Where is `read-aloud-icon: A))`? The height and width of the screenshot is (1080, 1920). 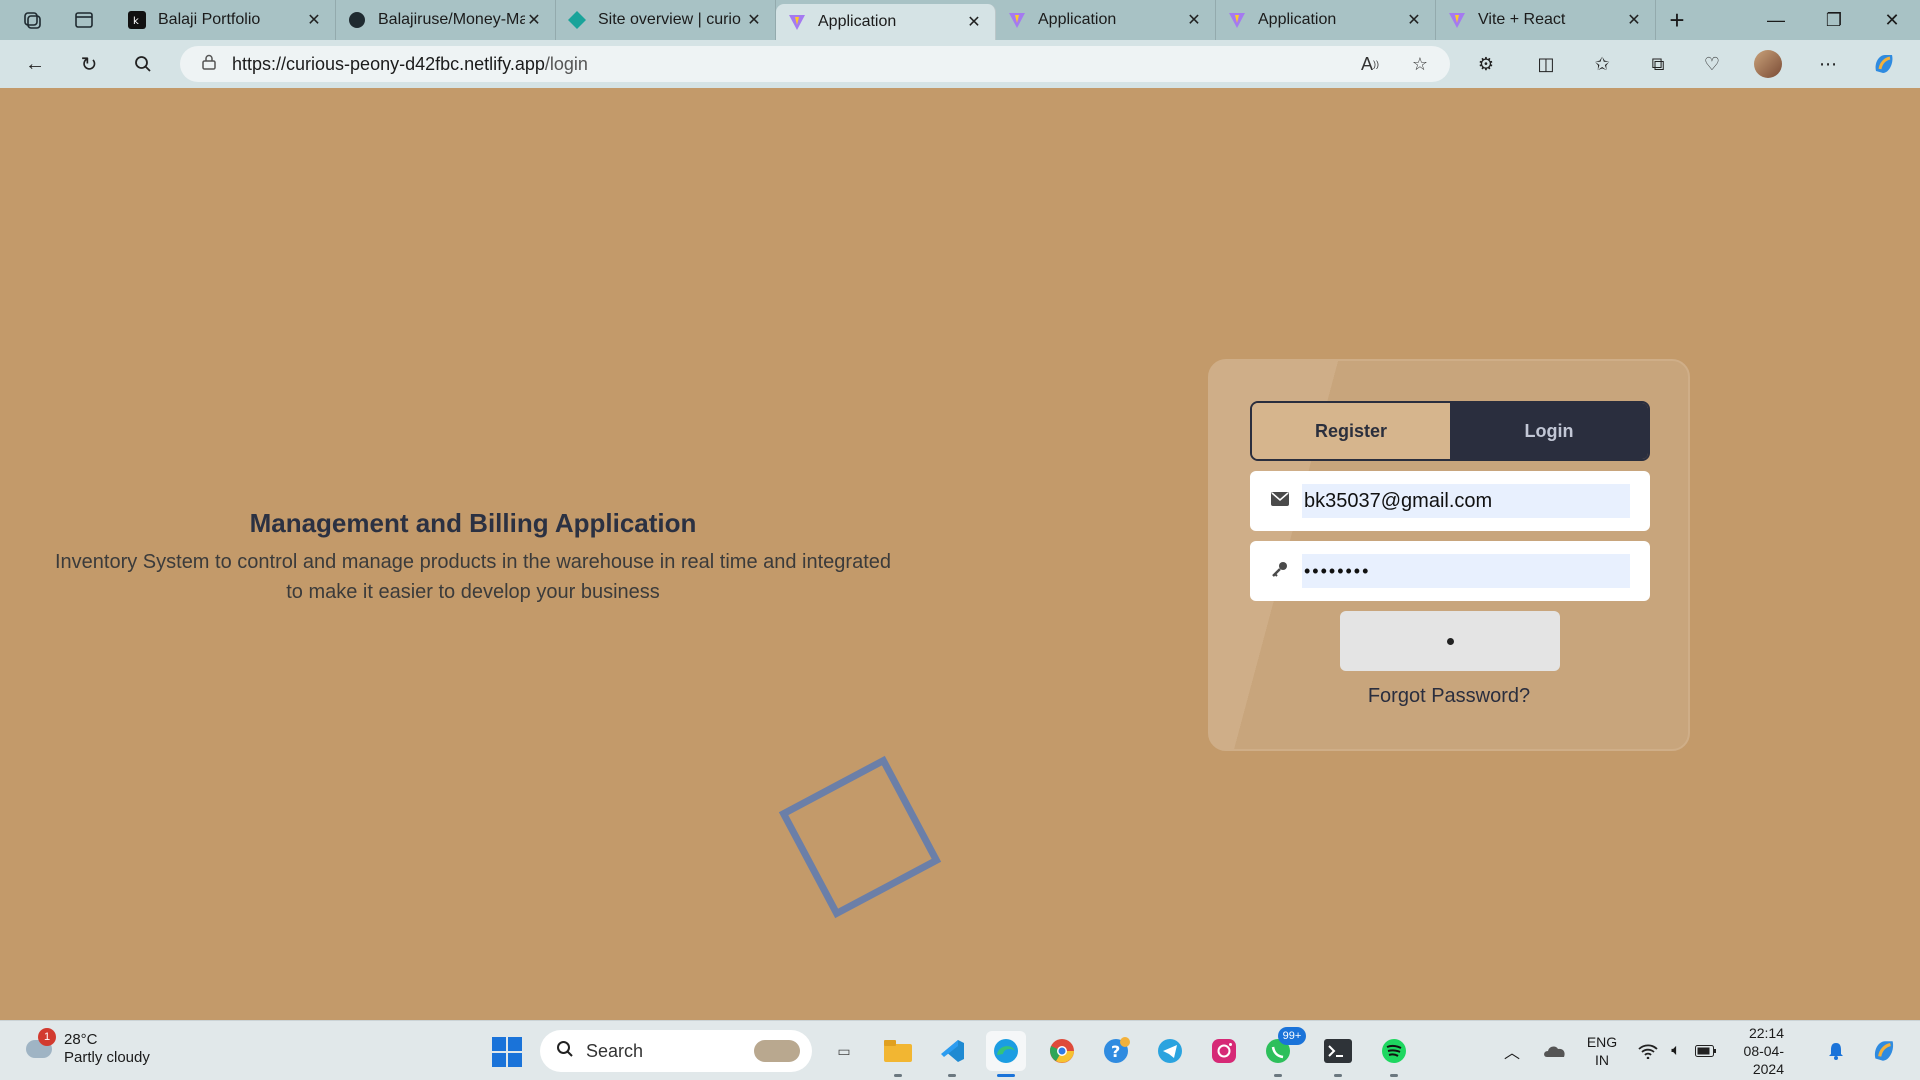
read-aloud-icon: A)) is located at coordinates (1370, 64).